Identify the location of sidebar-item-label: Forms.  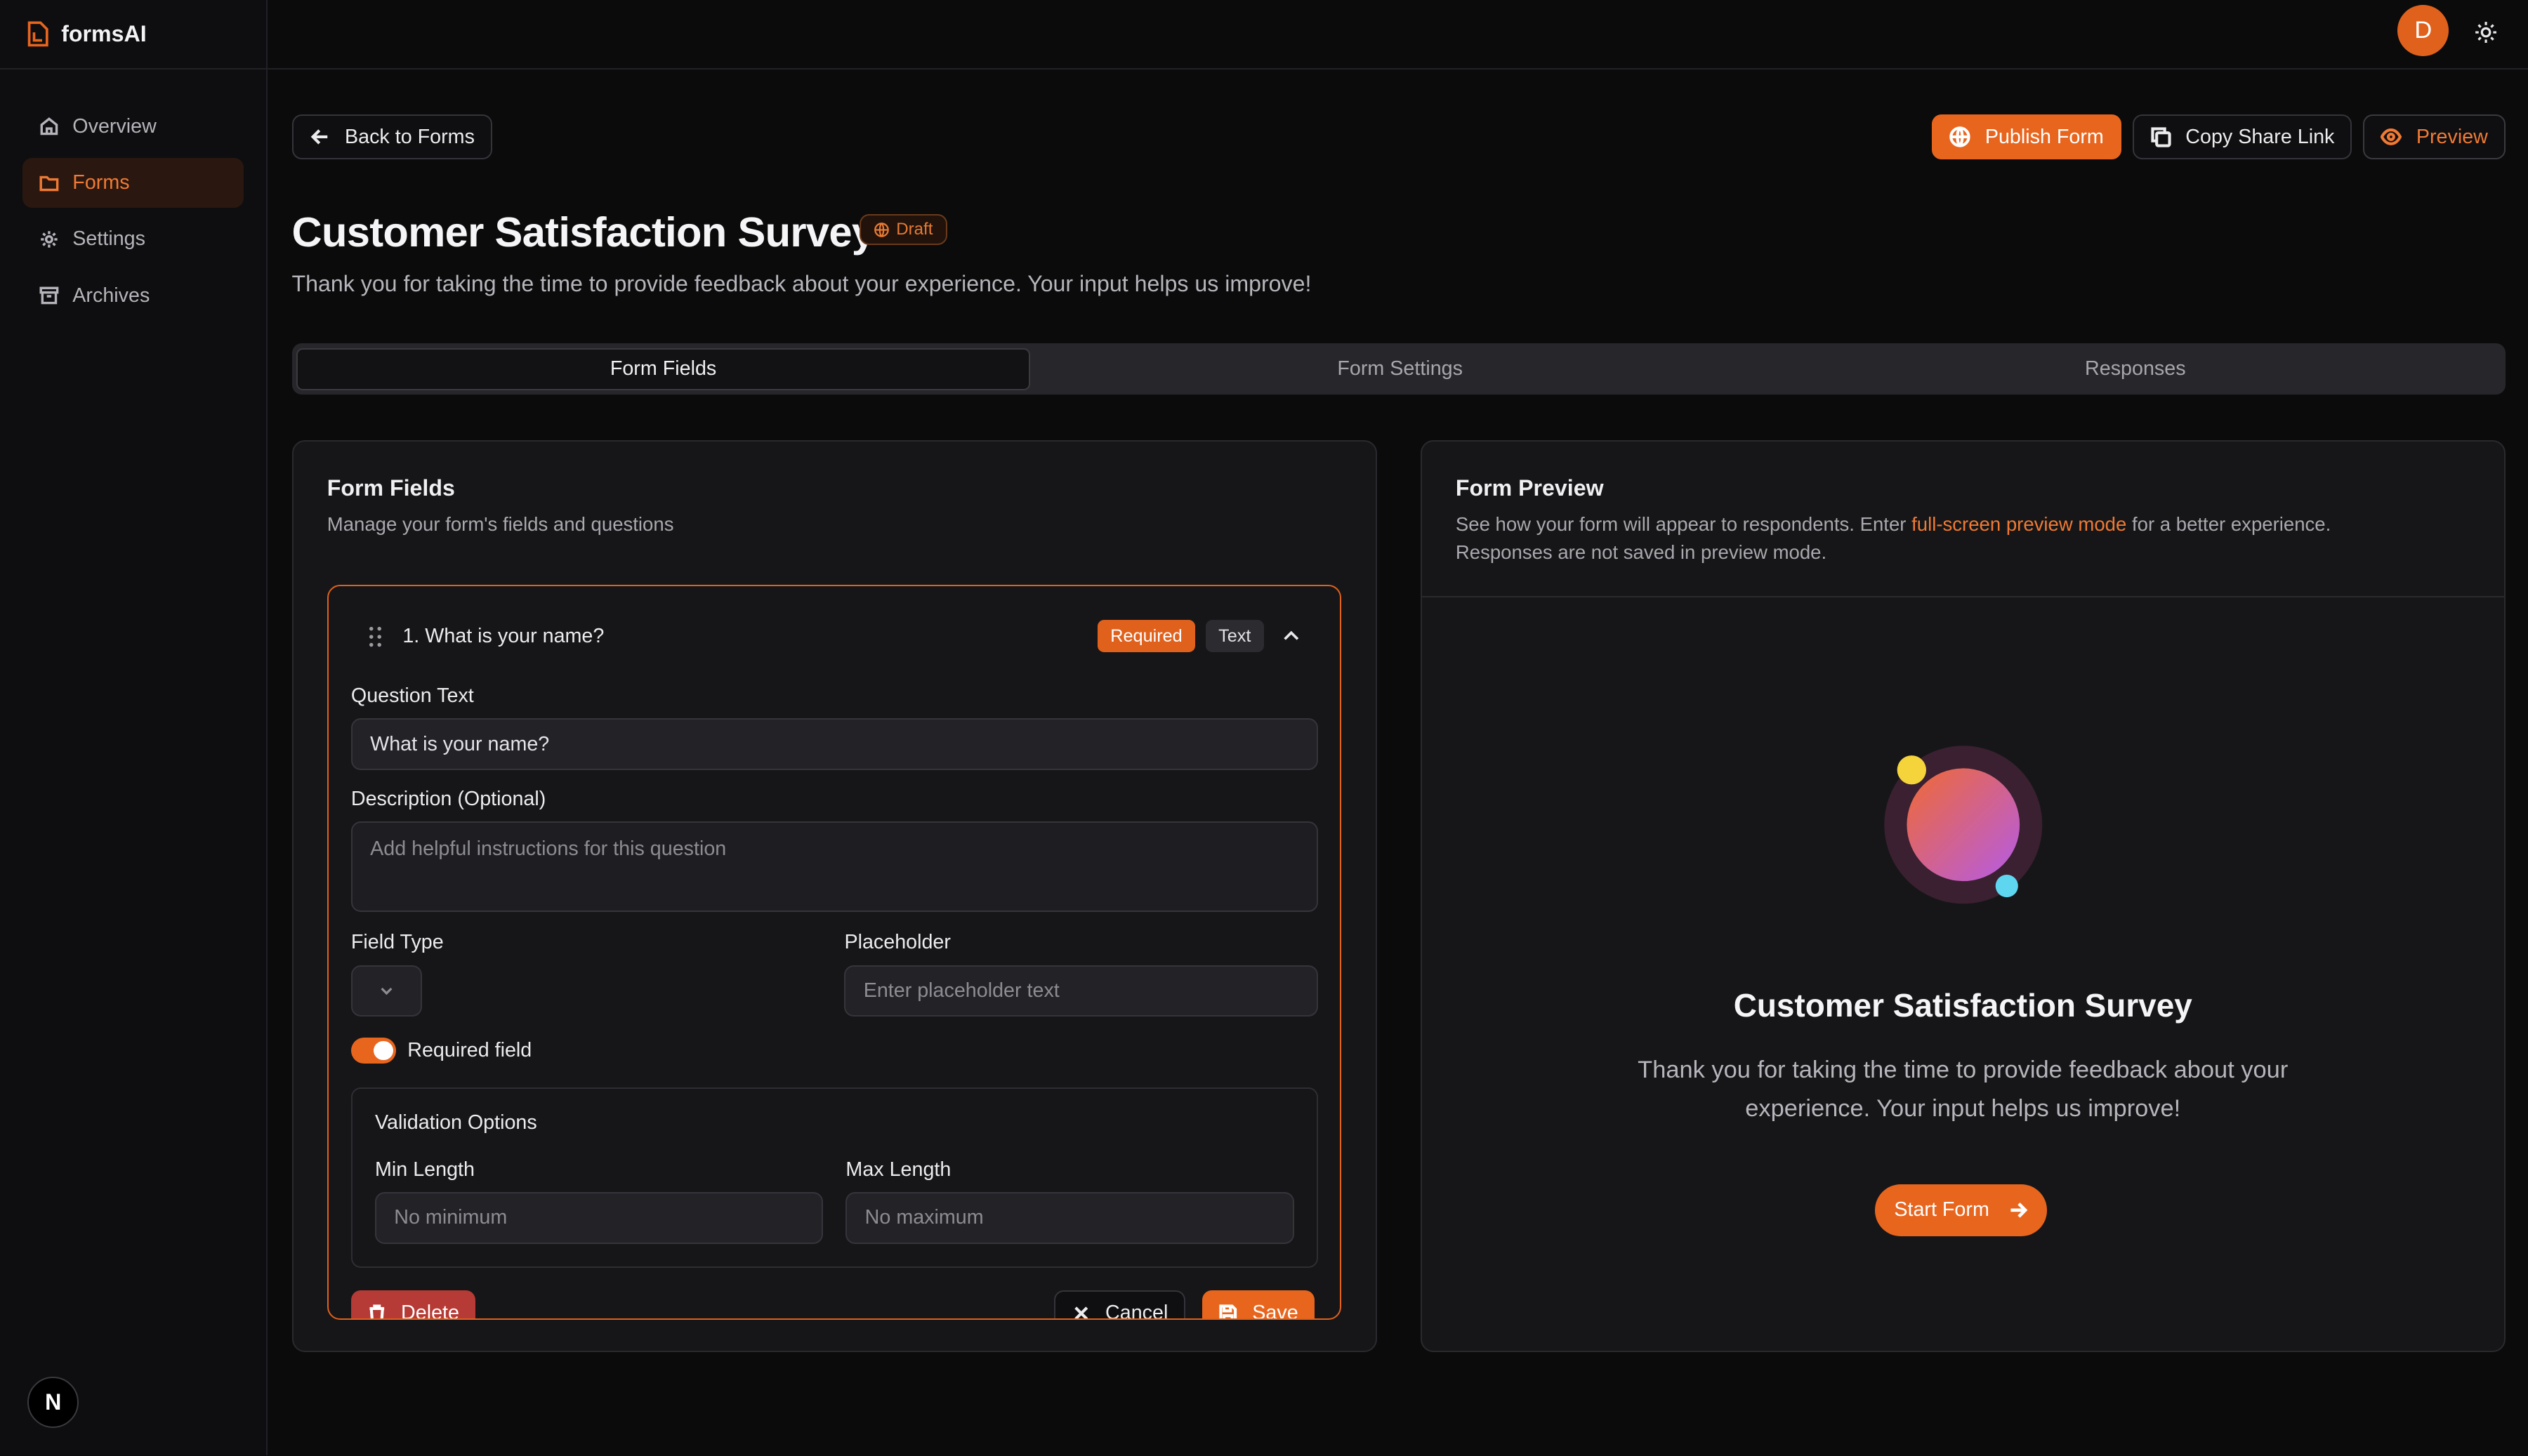
(101, 182).